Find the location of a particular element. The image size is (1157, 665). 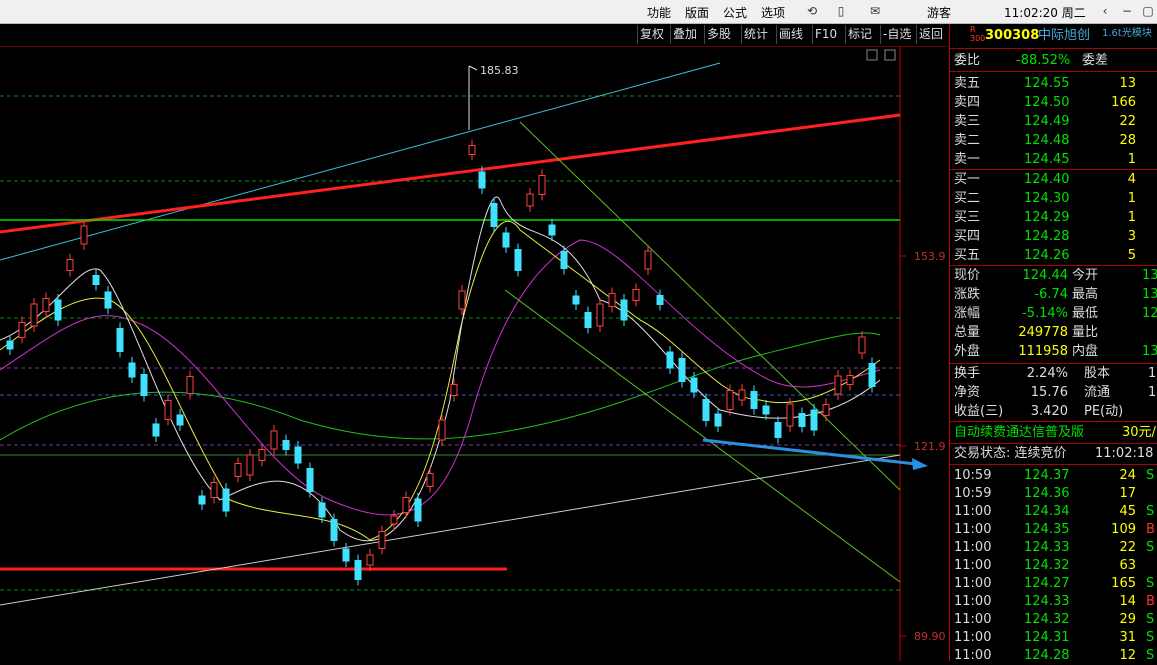

tick-row: 11:00 124.34 45 S is located at coordinates (1053, 511).